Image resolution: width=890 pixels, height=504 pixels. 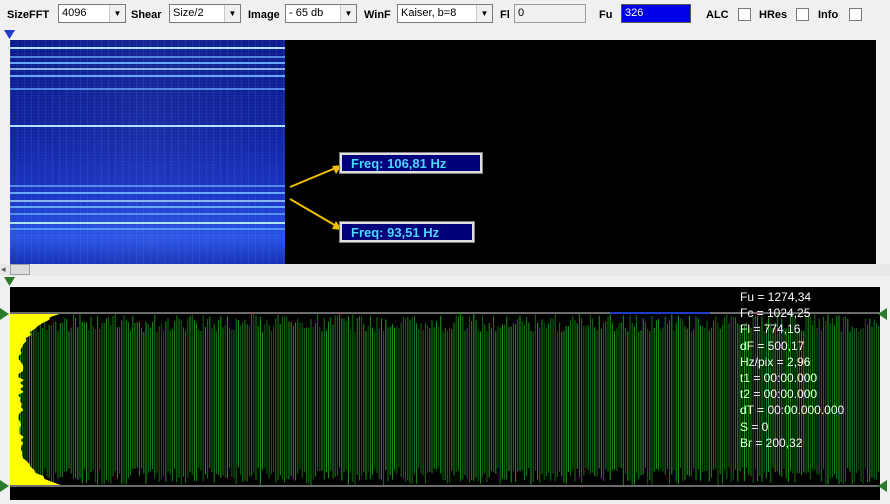 I want to click on image-select: - 65 db ▼, so click(x=321, y=13).